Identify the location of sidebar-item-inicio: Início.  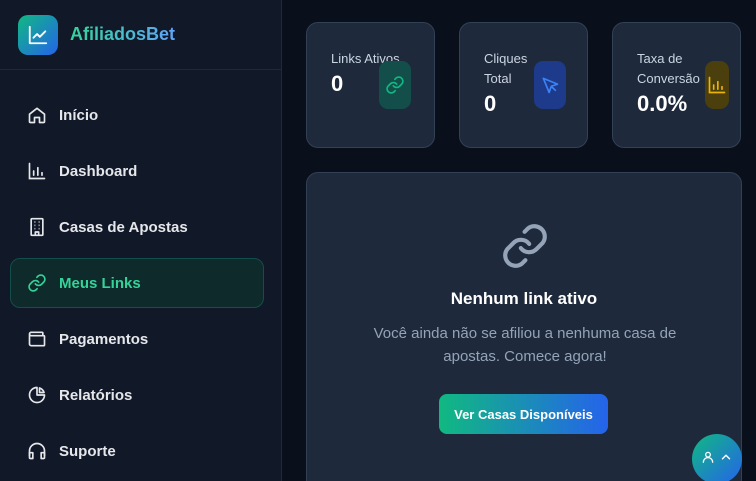
(137, 115).